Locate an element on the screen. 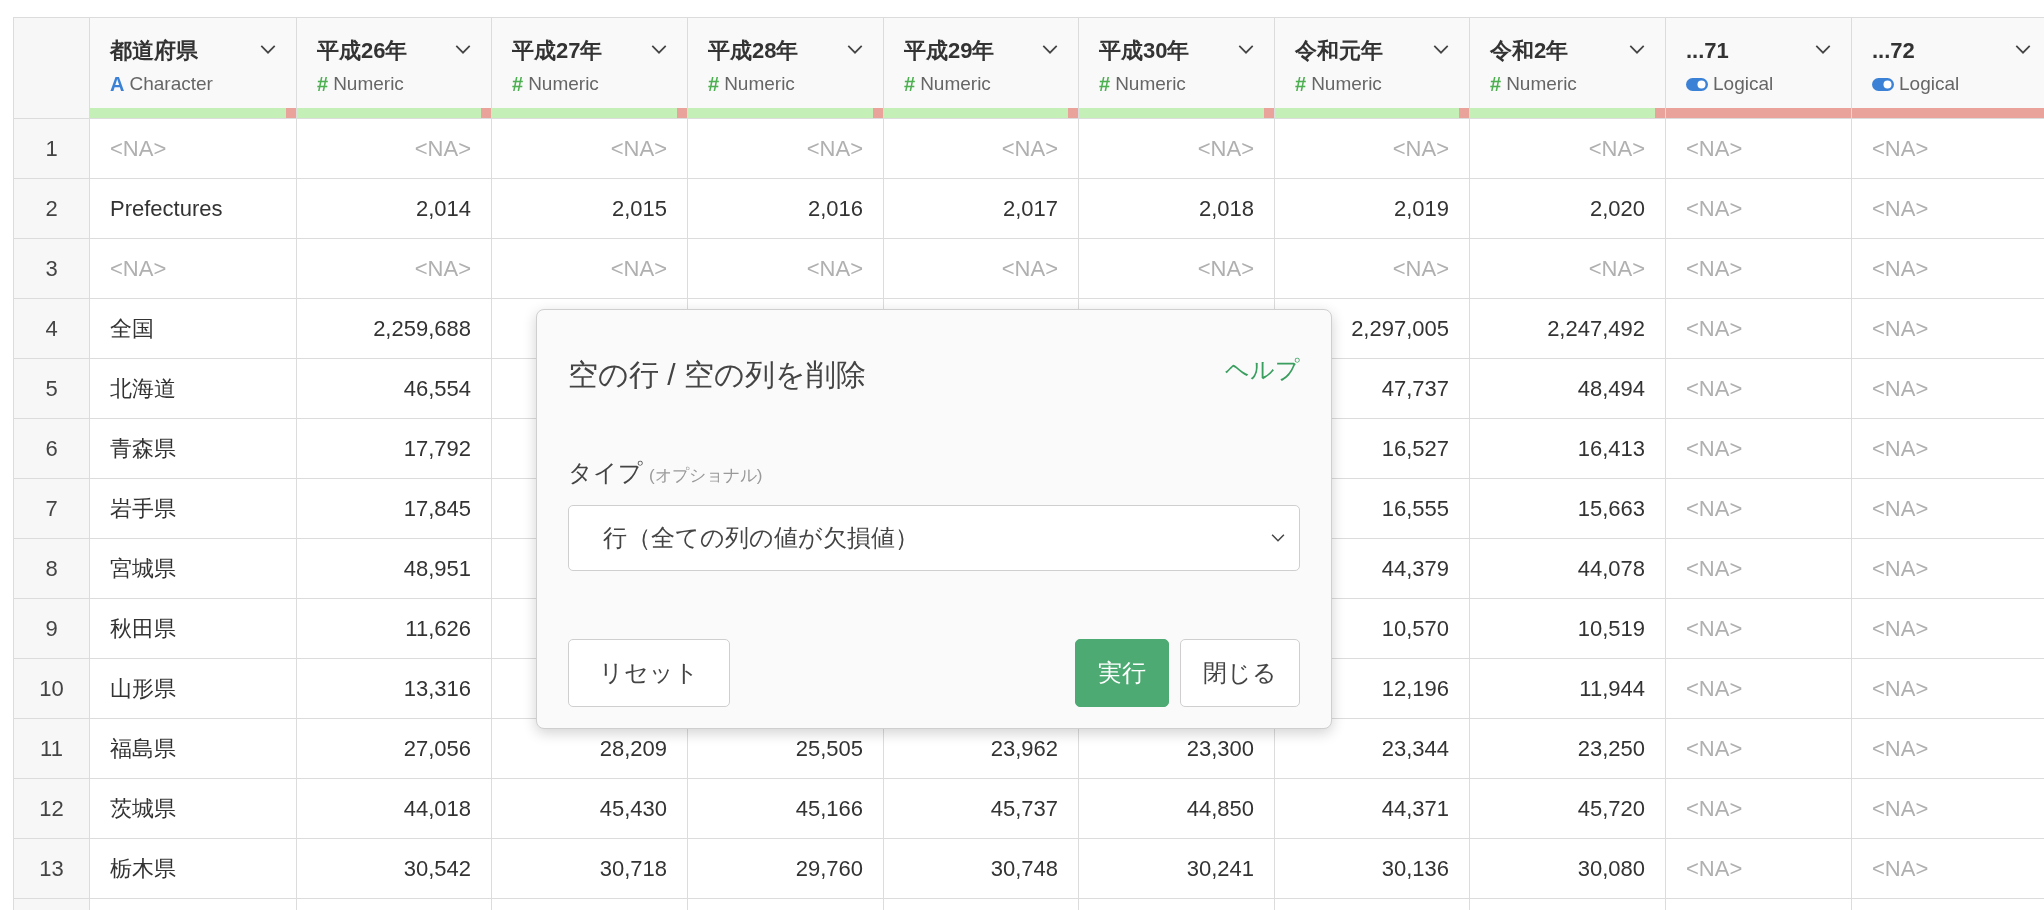  row-number: 13 is located at coordinates (51, 869).